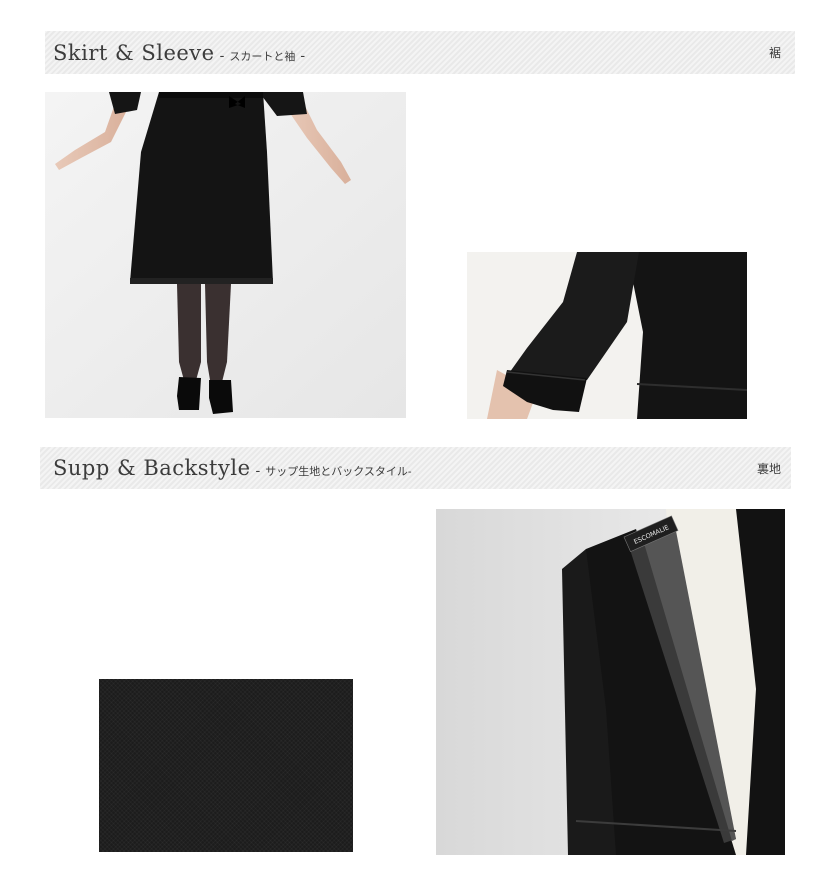  What do you see at coordinates (768, 468) in the screenshot?
I see `section-right-label: 裏地` at bounding box center [768, 468].